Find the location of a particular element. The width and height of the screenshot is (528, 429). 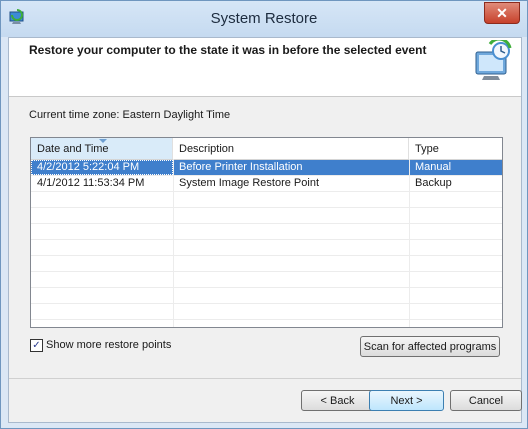

timezone-label: Current time zone: Eastern Daylight Time is located at coordinates (130, 115).